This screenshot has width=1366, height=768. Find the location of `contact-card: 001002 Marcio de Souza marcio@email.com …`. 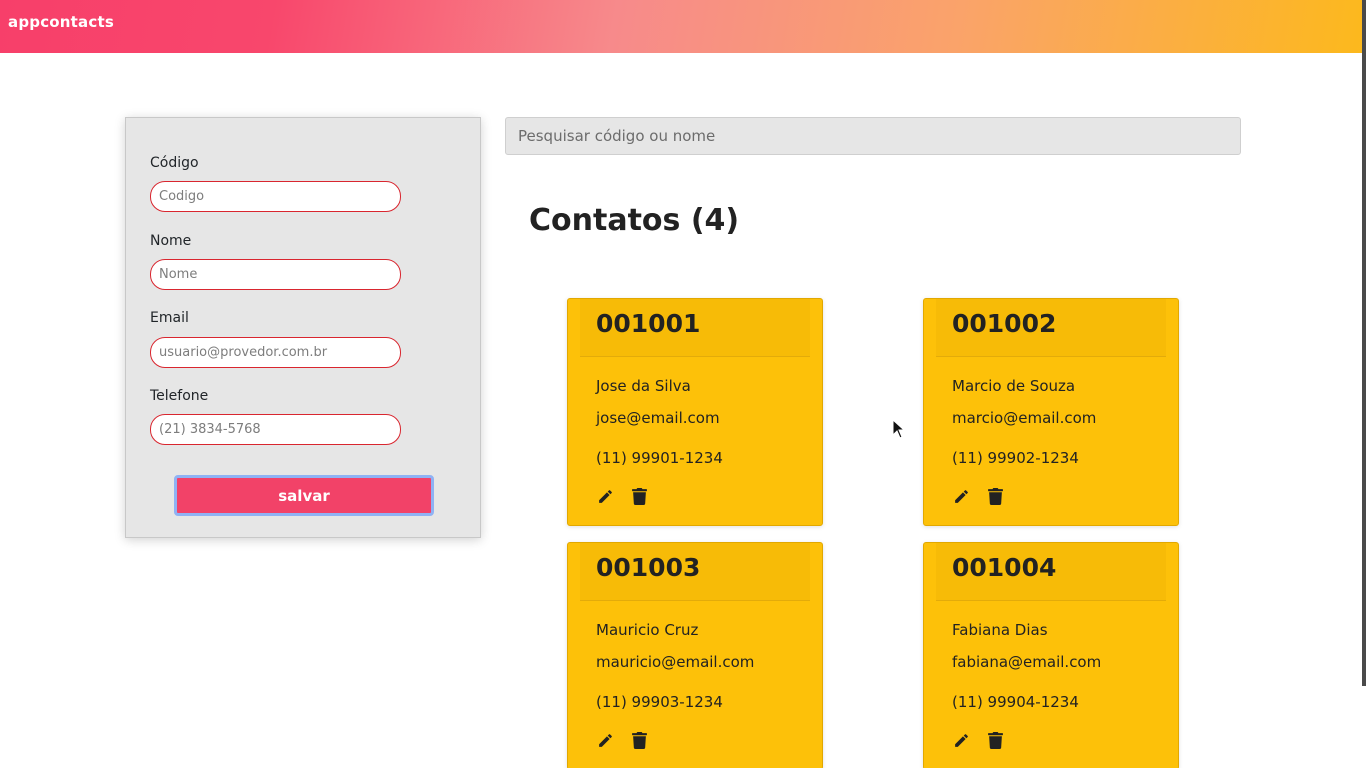

contact-card: 001002 Marcio de Souza marcio@email.com … is located at coordinates (1051, 412).